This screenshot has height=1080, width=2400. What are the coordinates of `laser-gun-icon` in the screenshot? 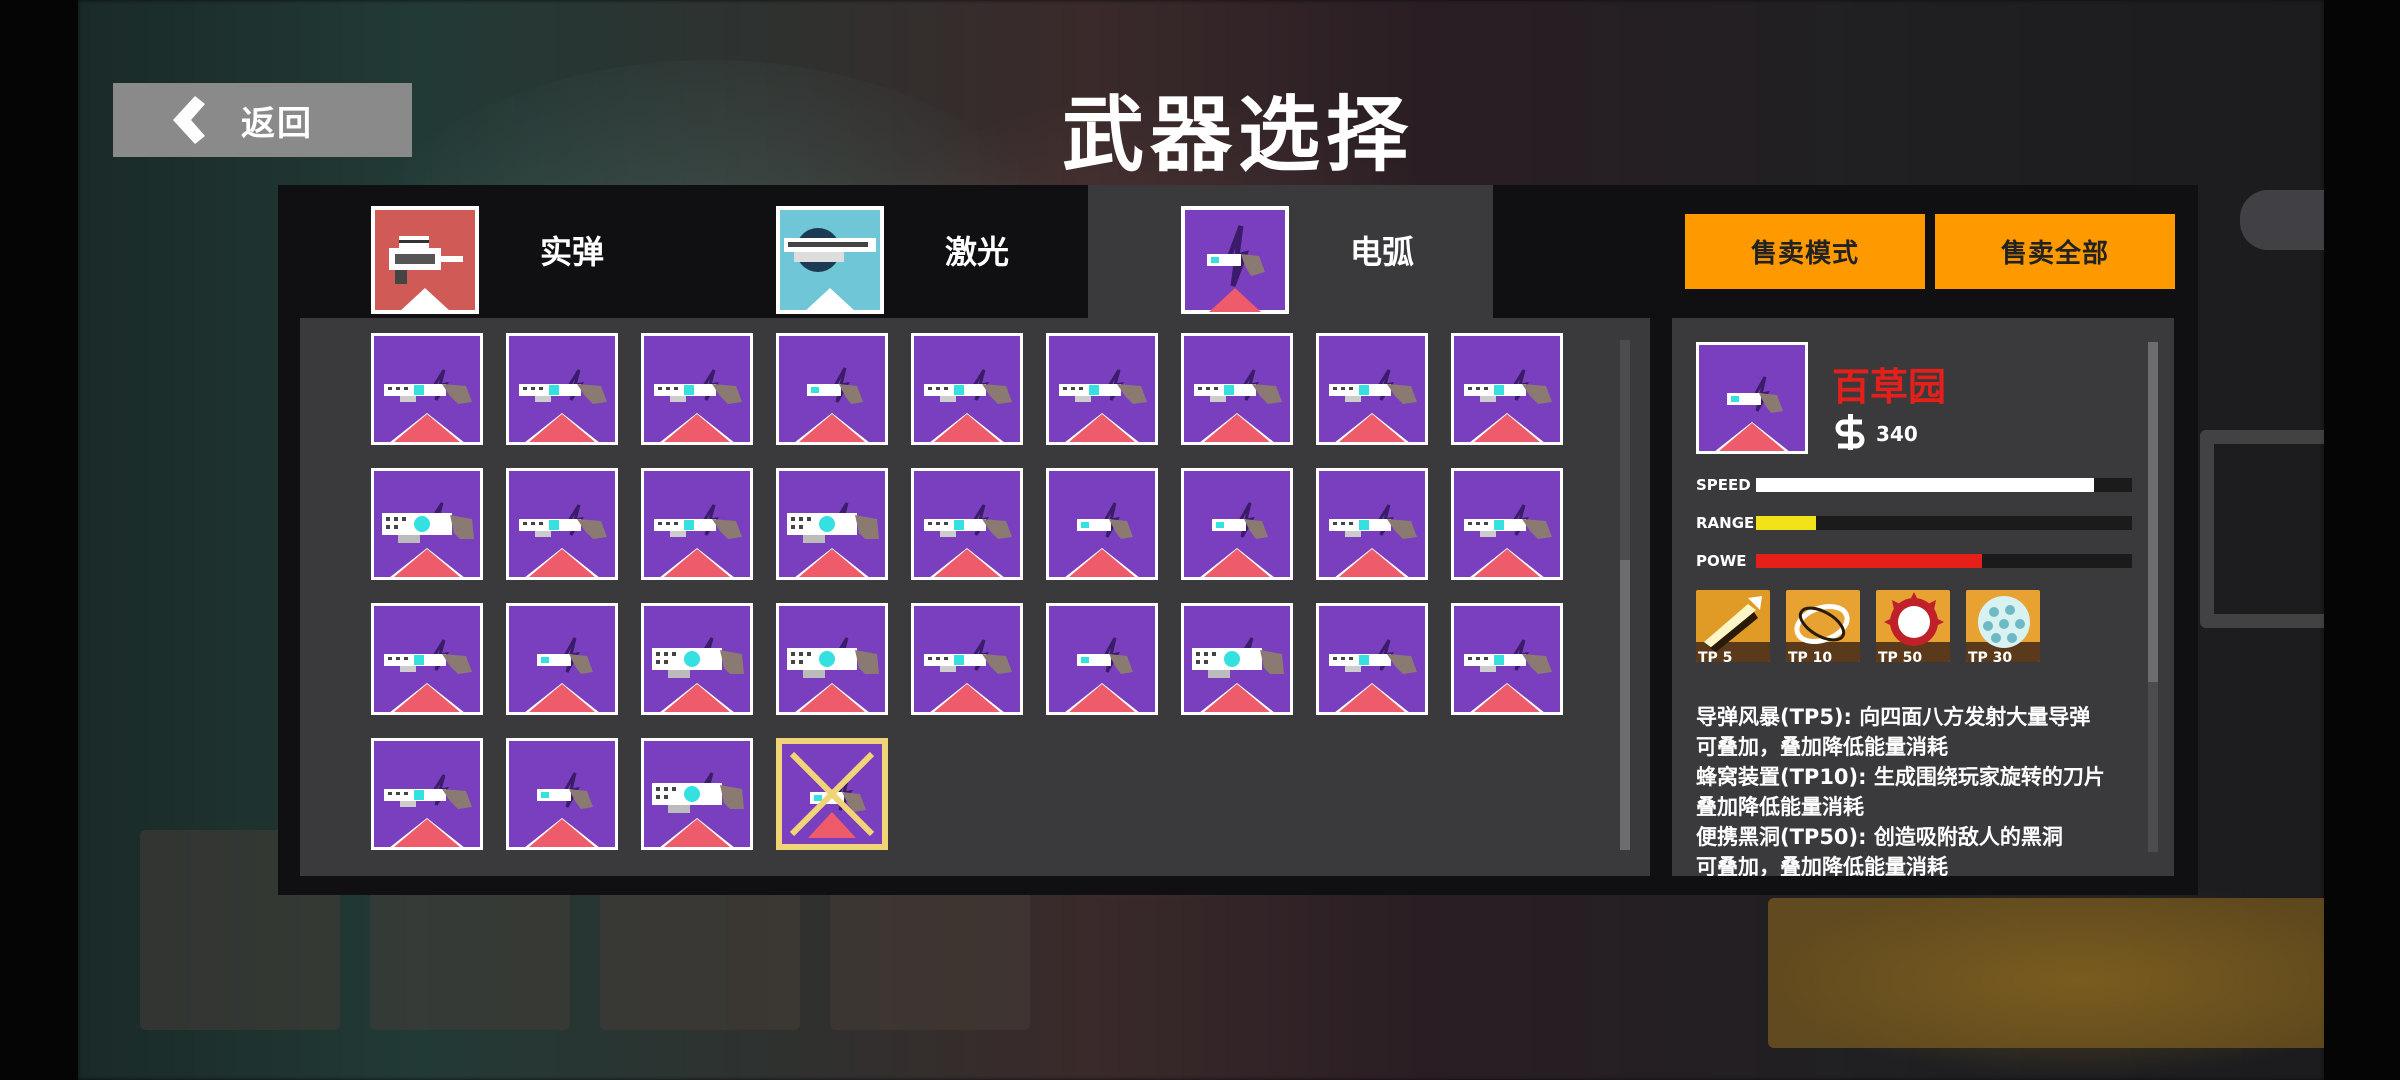 It's located at (830, 260).